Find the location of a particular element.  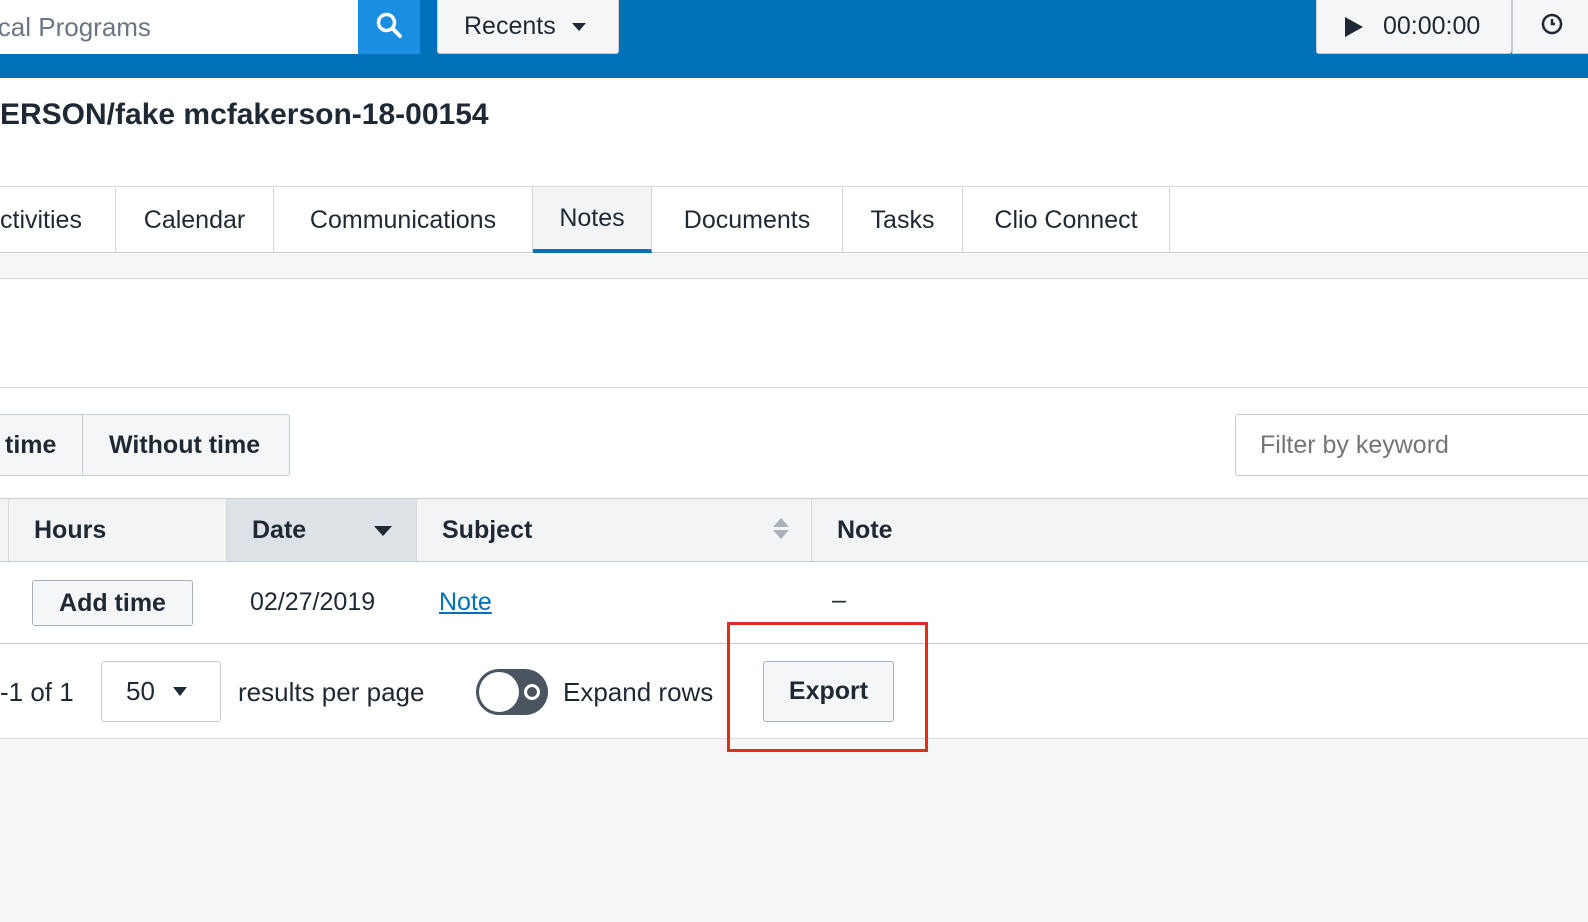

search-input-value: ical Programs is located at coordinates (75, 26).